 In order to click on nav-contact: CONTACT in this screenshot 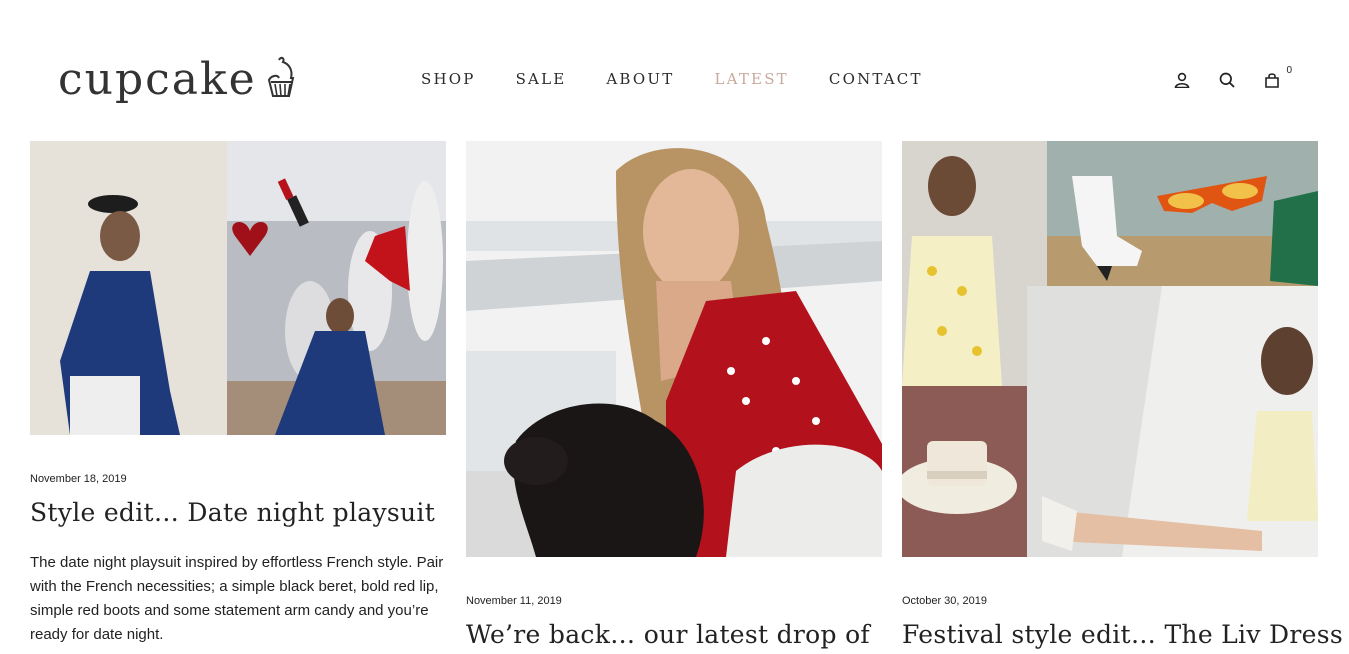, I will do `click(876, 79)`.